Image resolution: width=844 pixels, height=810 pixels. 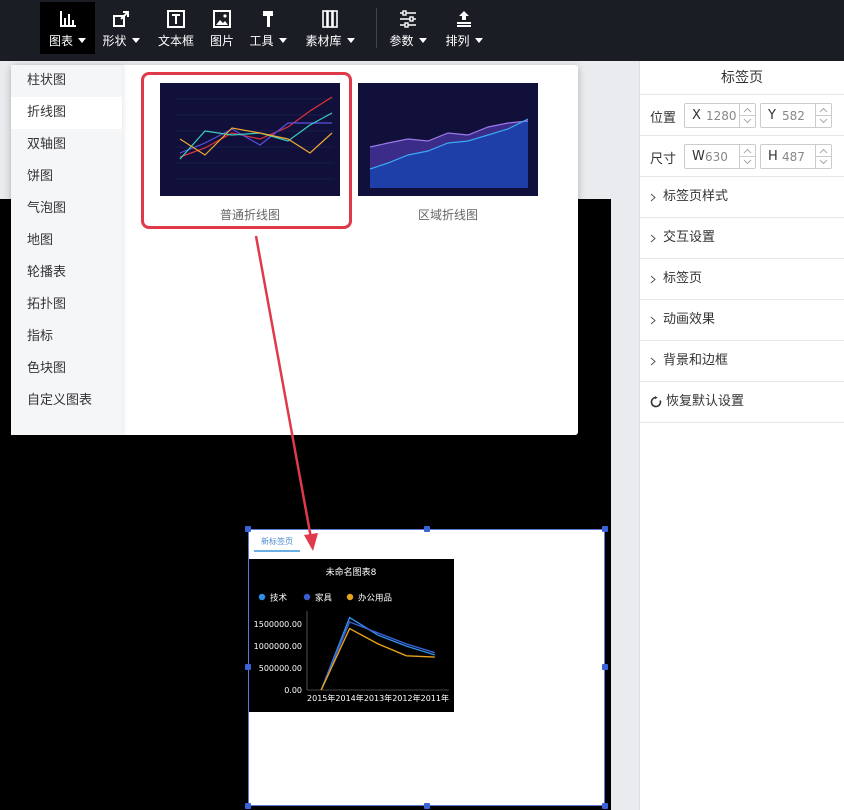 I want to click on legend-label: 办公用品, so click(x=375, y=598).